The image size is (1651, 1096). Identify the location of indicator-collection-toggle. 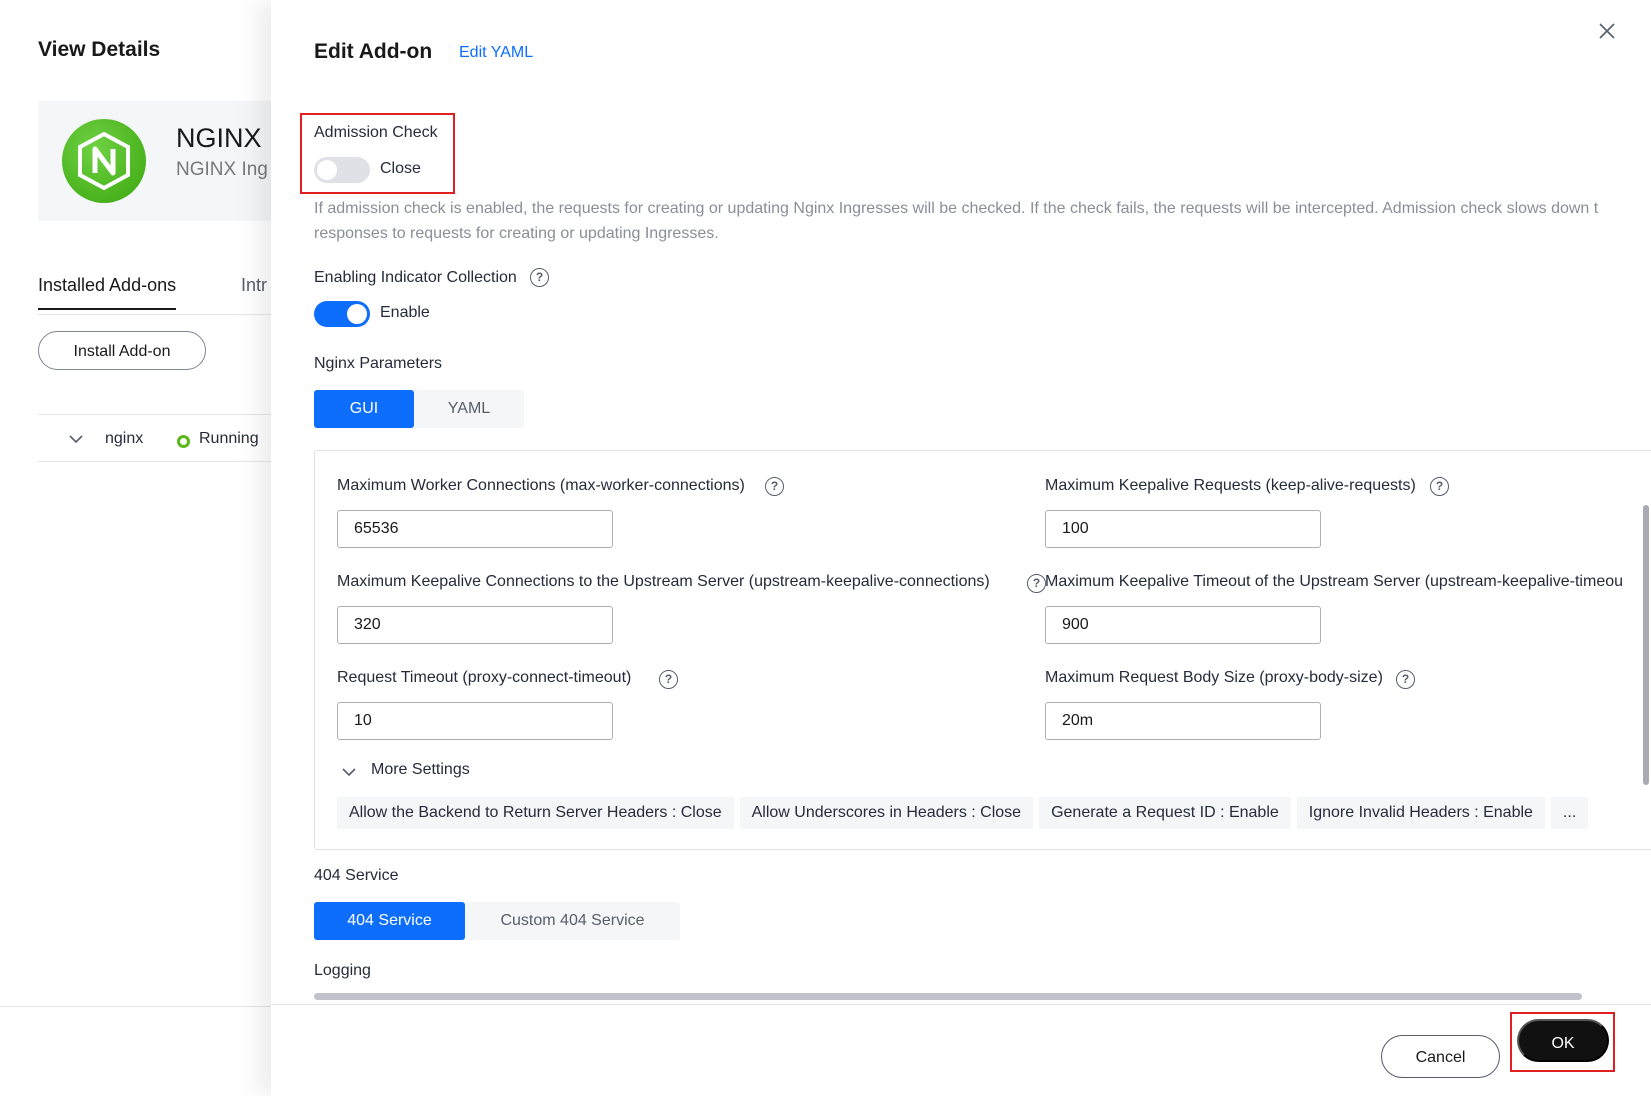
(342, 314).